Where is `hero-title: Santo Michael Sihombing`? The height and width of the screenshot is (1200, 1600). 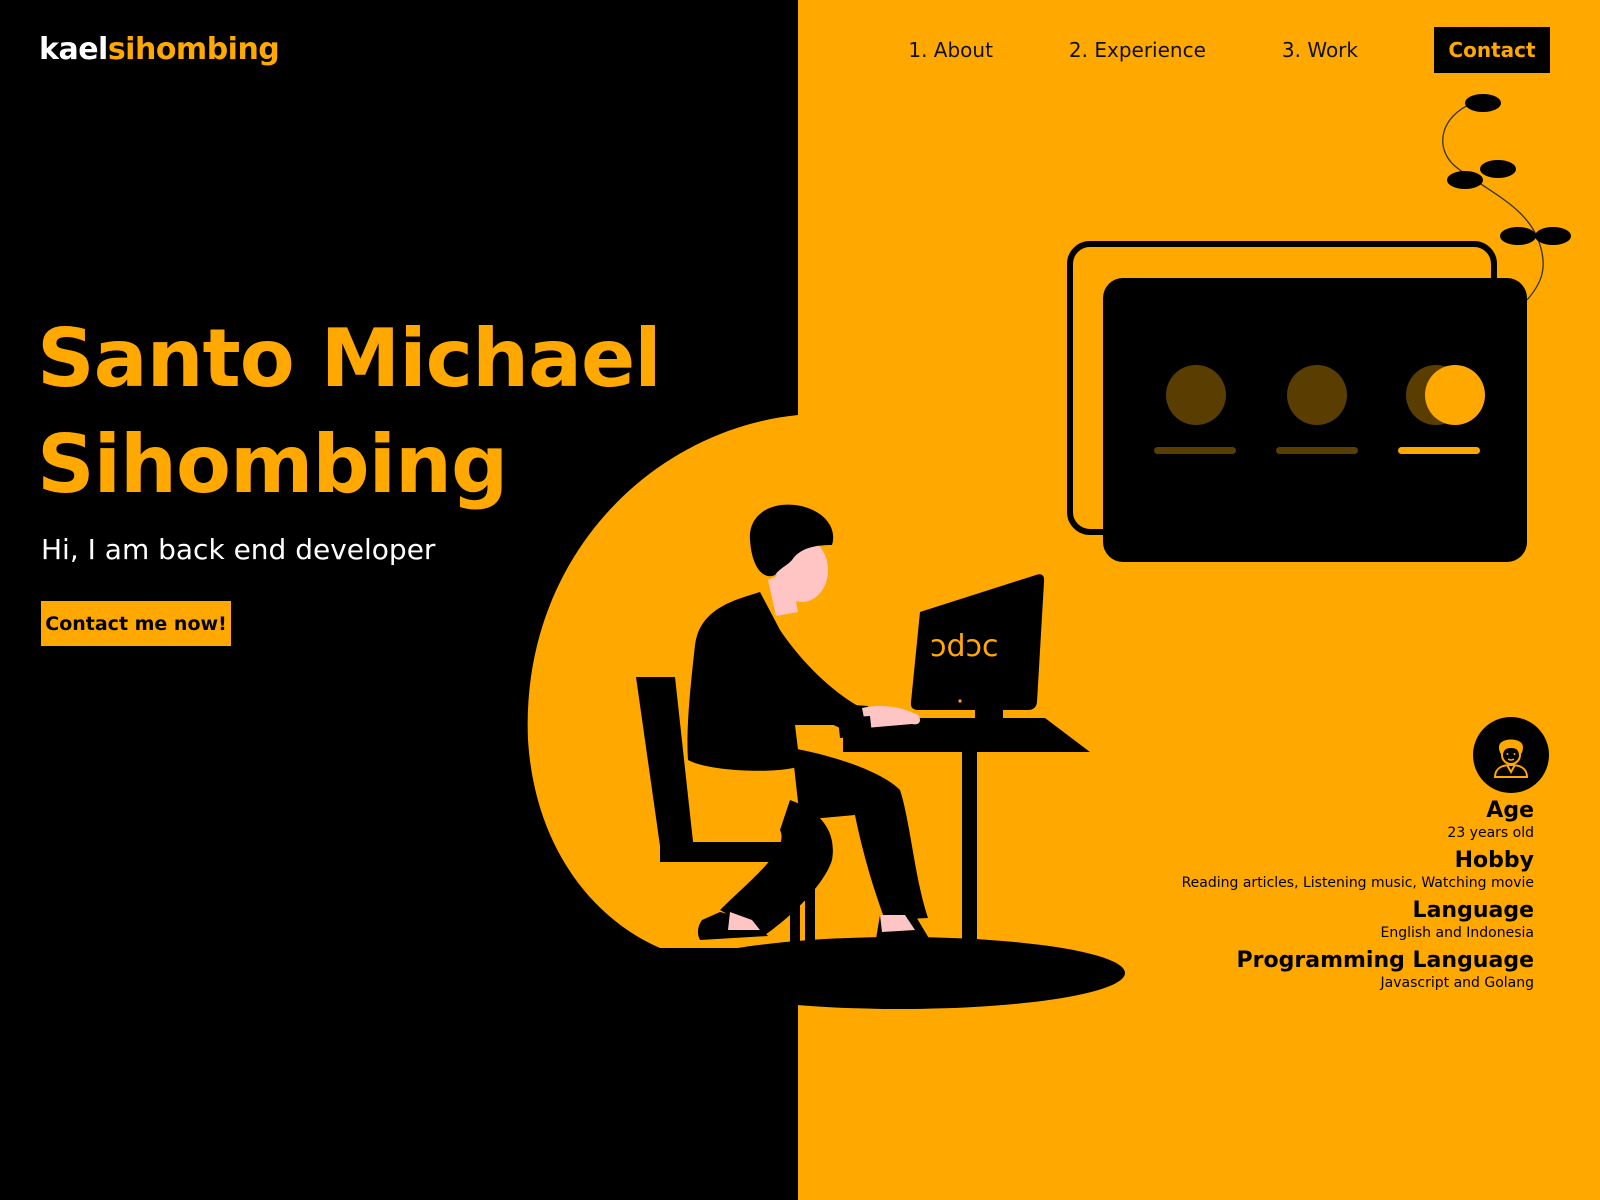
hero-title: Santo Michael Sihombing is located at coordinates (349, 412).